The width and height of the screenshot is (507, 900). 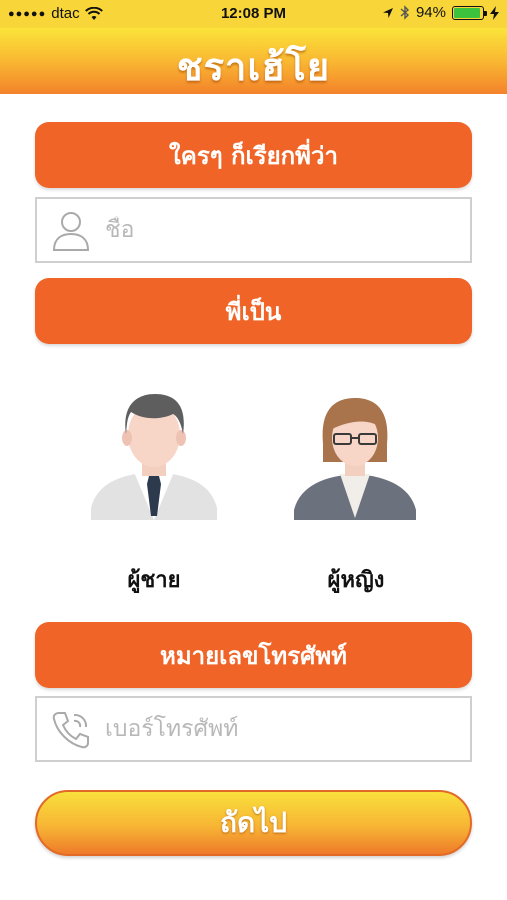 What do you see at coordinates (275, 230) in the screenshot?
I see `name-input` at bounding box center [275, 230].